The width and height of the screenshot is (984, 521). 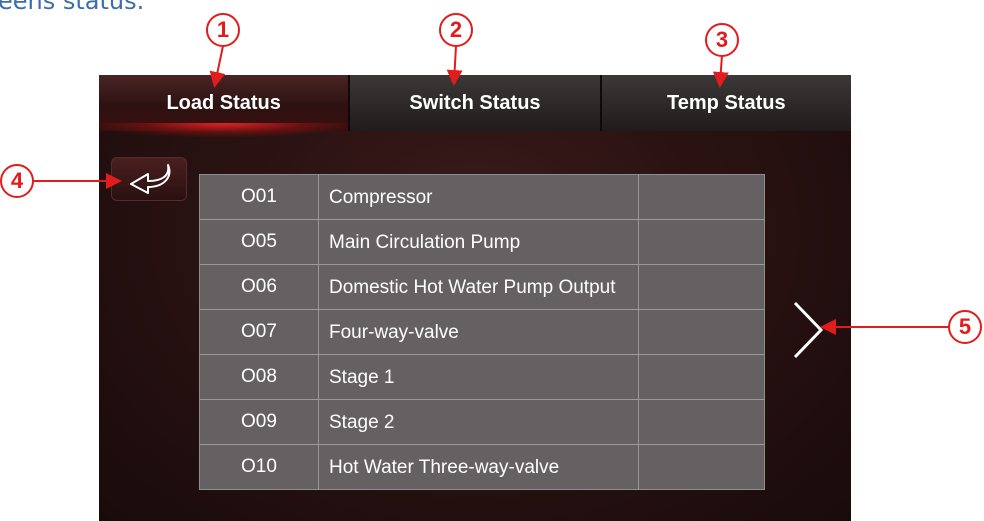 I want to click on row-name: Main Circulation Pump, so click(x=479, y=242).